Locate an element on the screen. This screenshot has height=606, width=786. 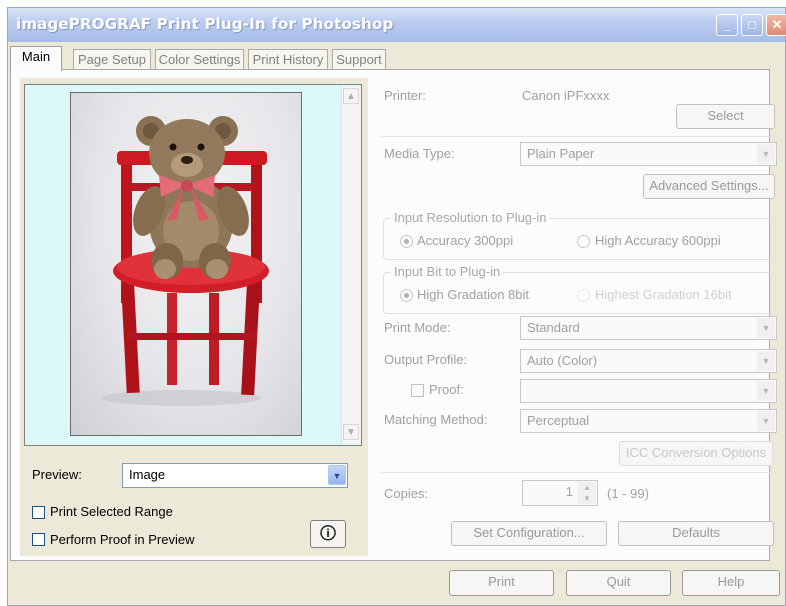
scroll-down-icon: ▼ is located at coordinates (351, 432).